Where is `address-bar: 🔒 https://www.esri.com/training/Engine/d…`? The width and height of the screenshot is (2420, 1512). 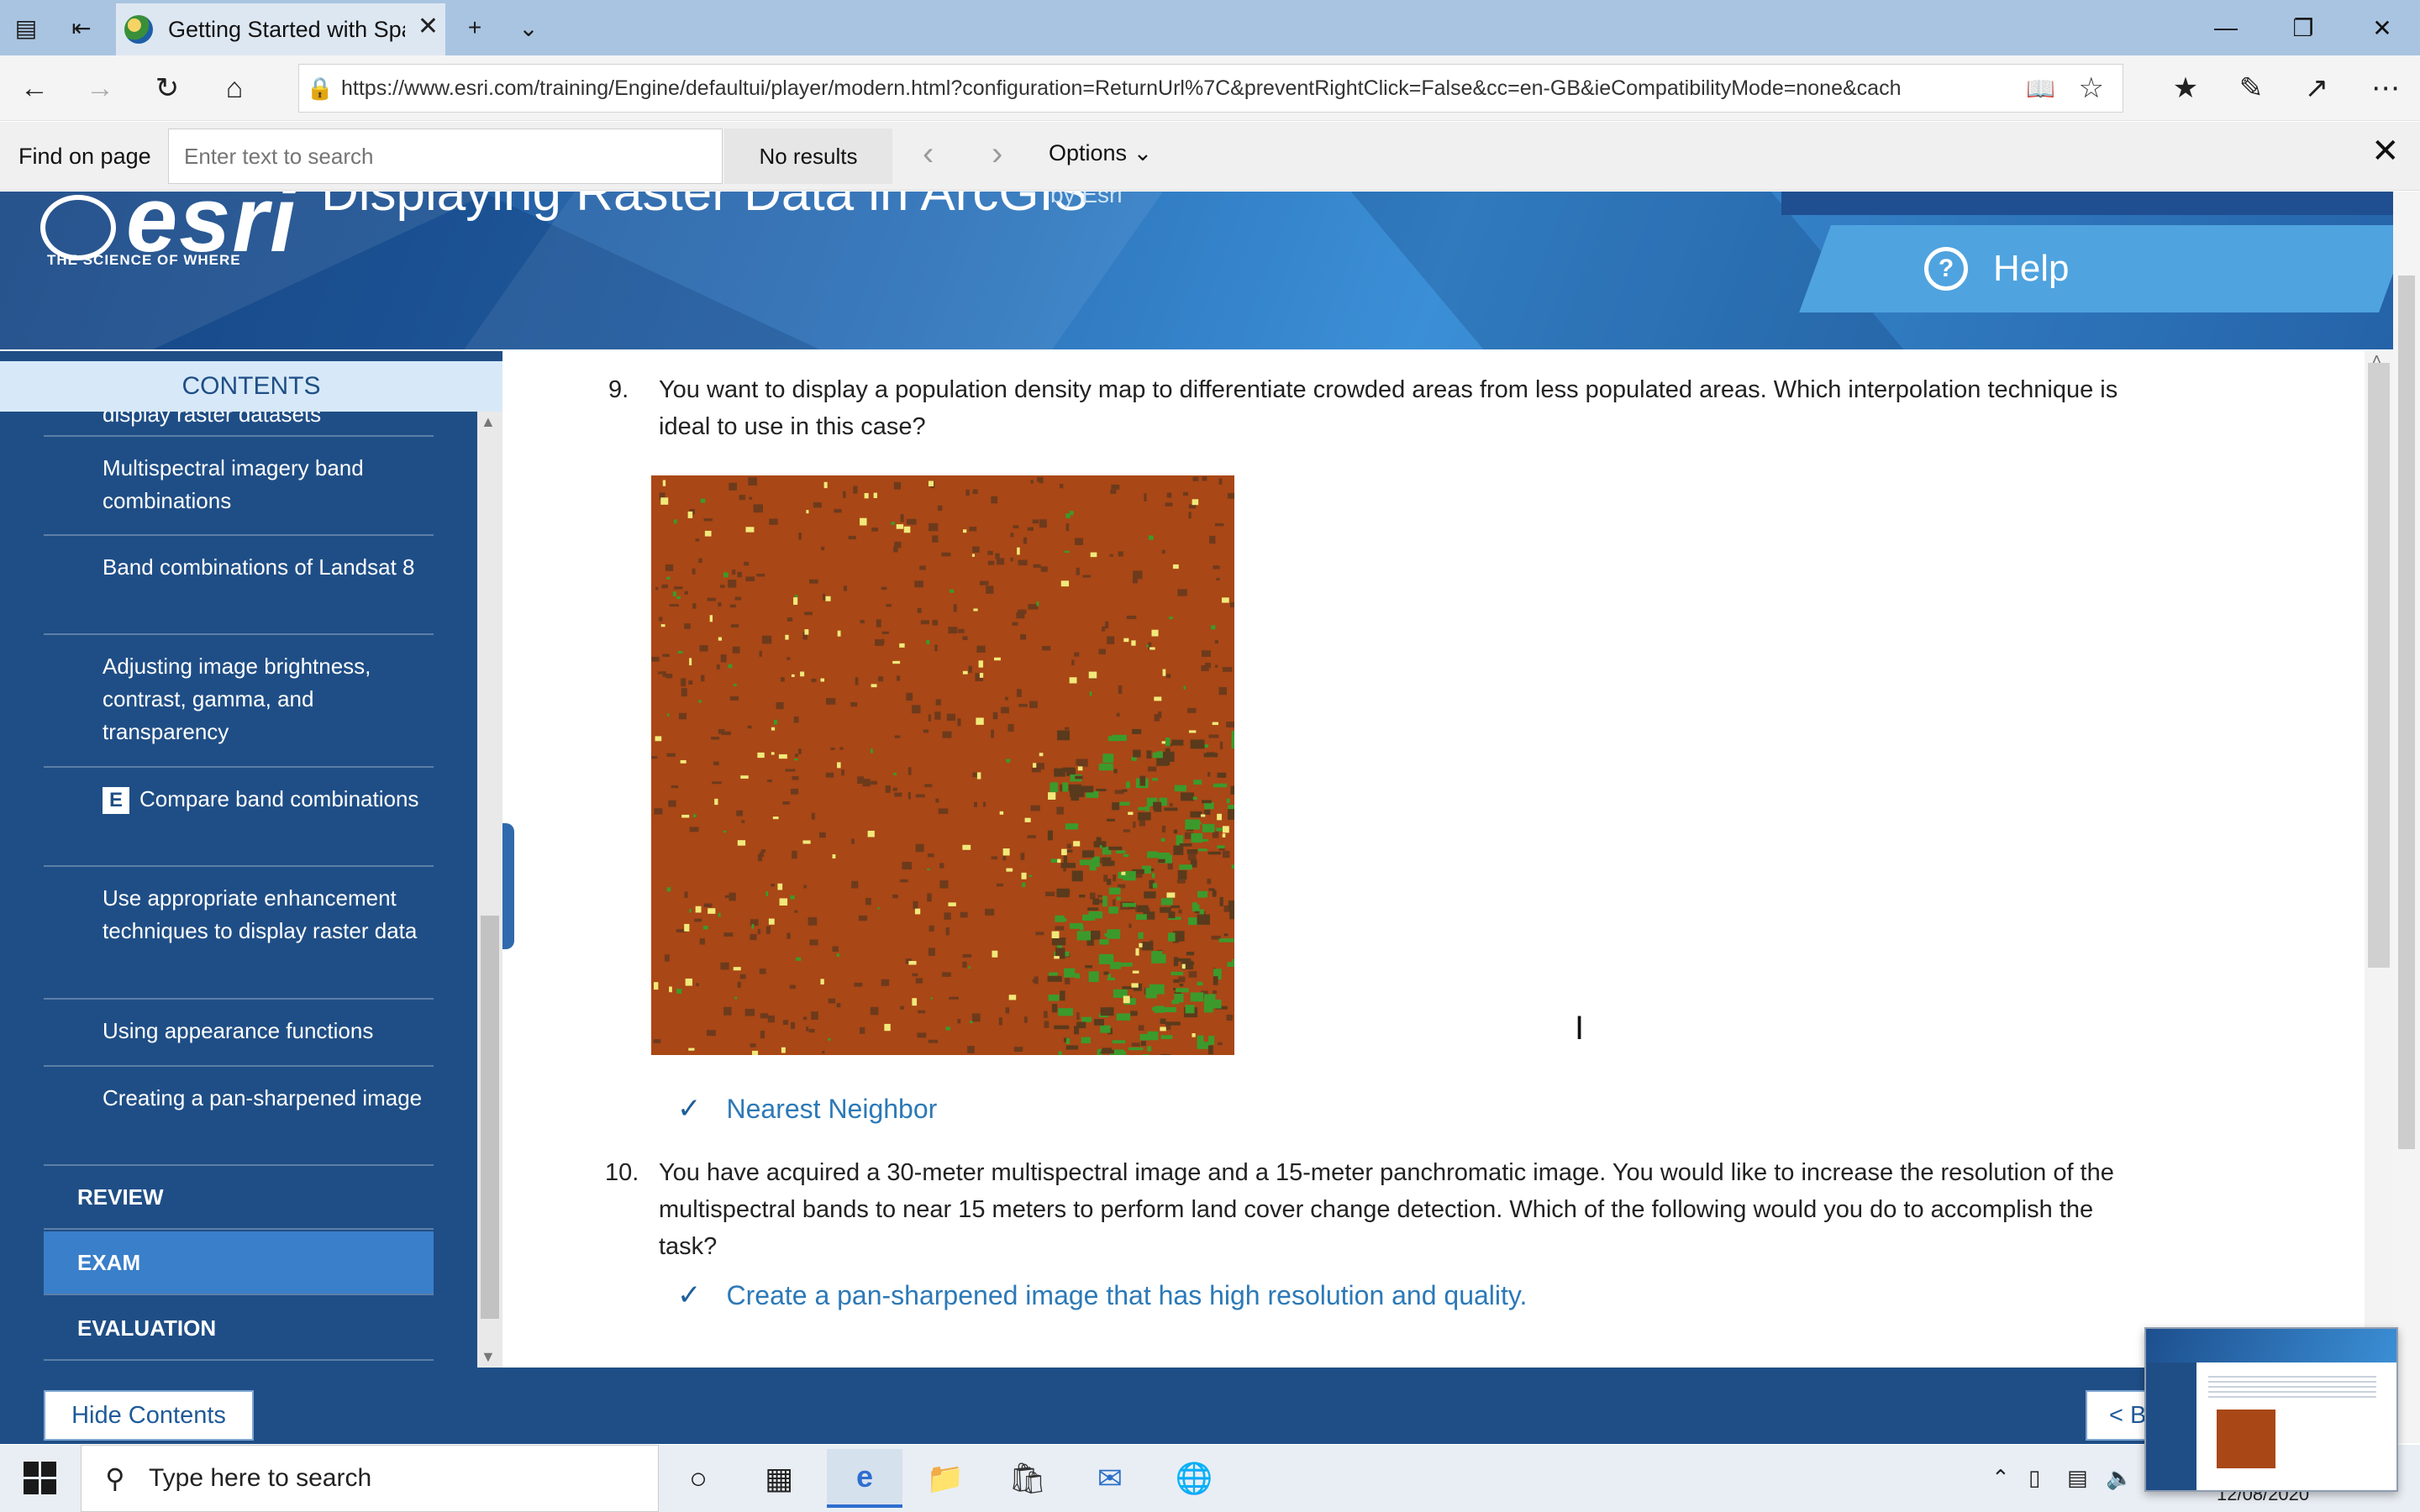
address-bar: 🔒 https://www.esri.com/training/Engine/d… is located at coordinates (1210, 88).